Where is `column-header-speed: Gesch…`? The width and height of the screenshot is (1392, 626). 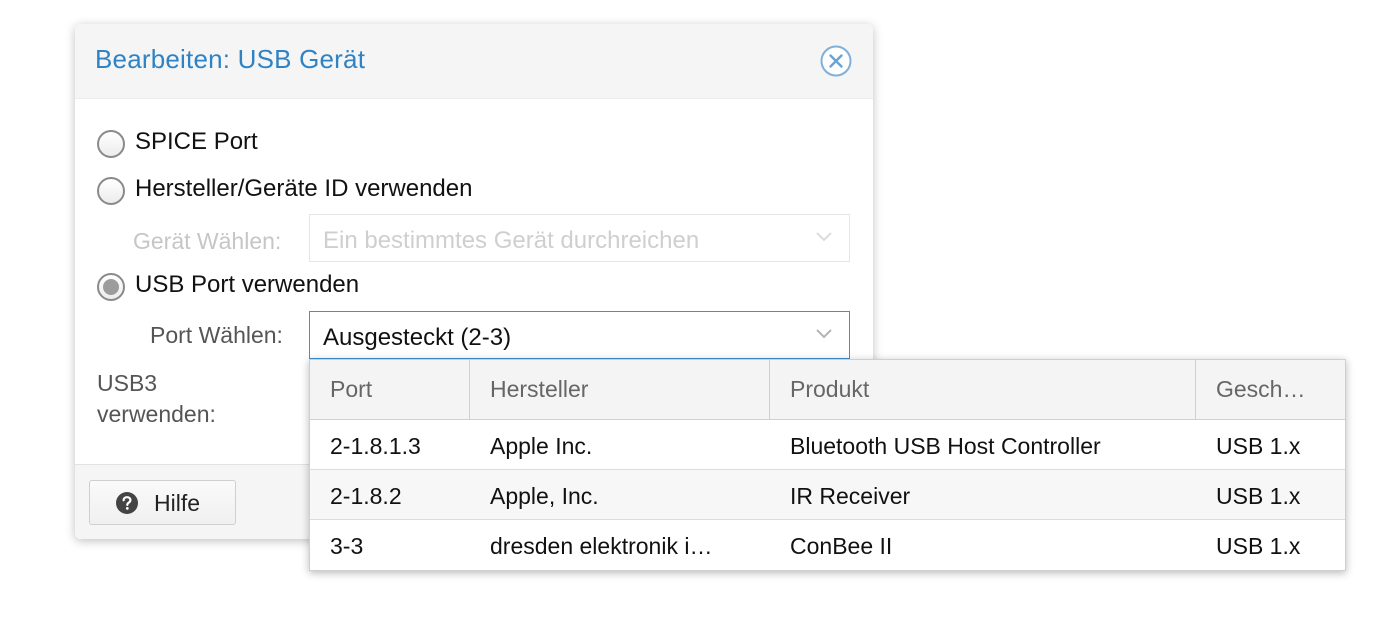 column-header-speed: Gesch… is located at coordinates (1270, 389).